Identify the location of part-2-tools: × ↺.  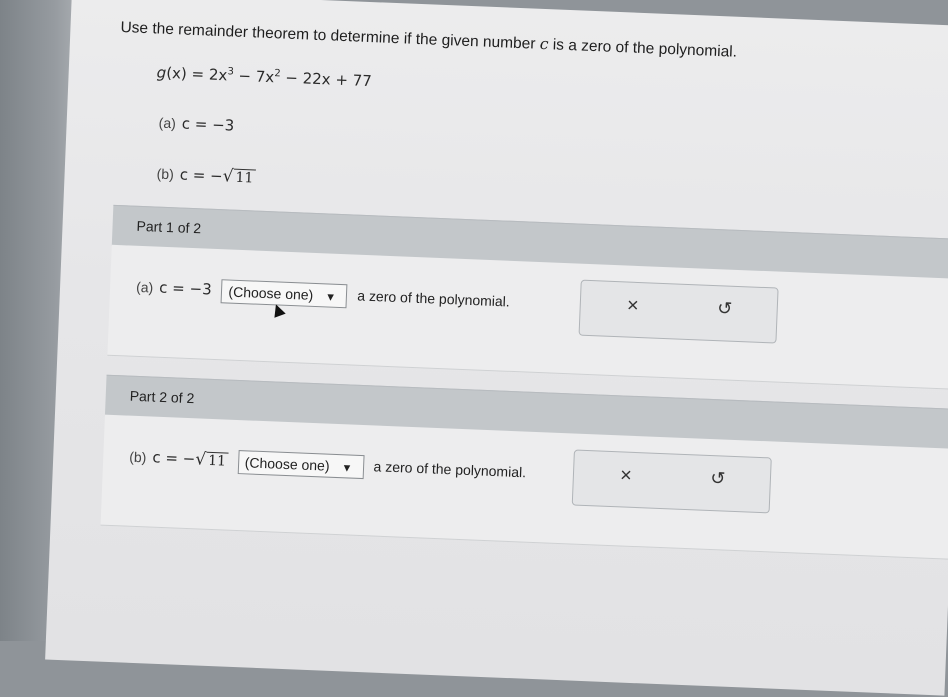
(671, 481).